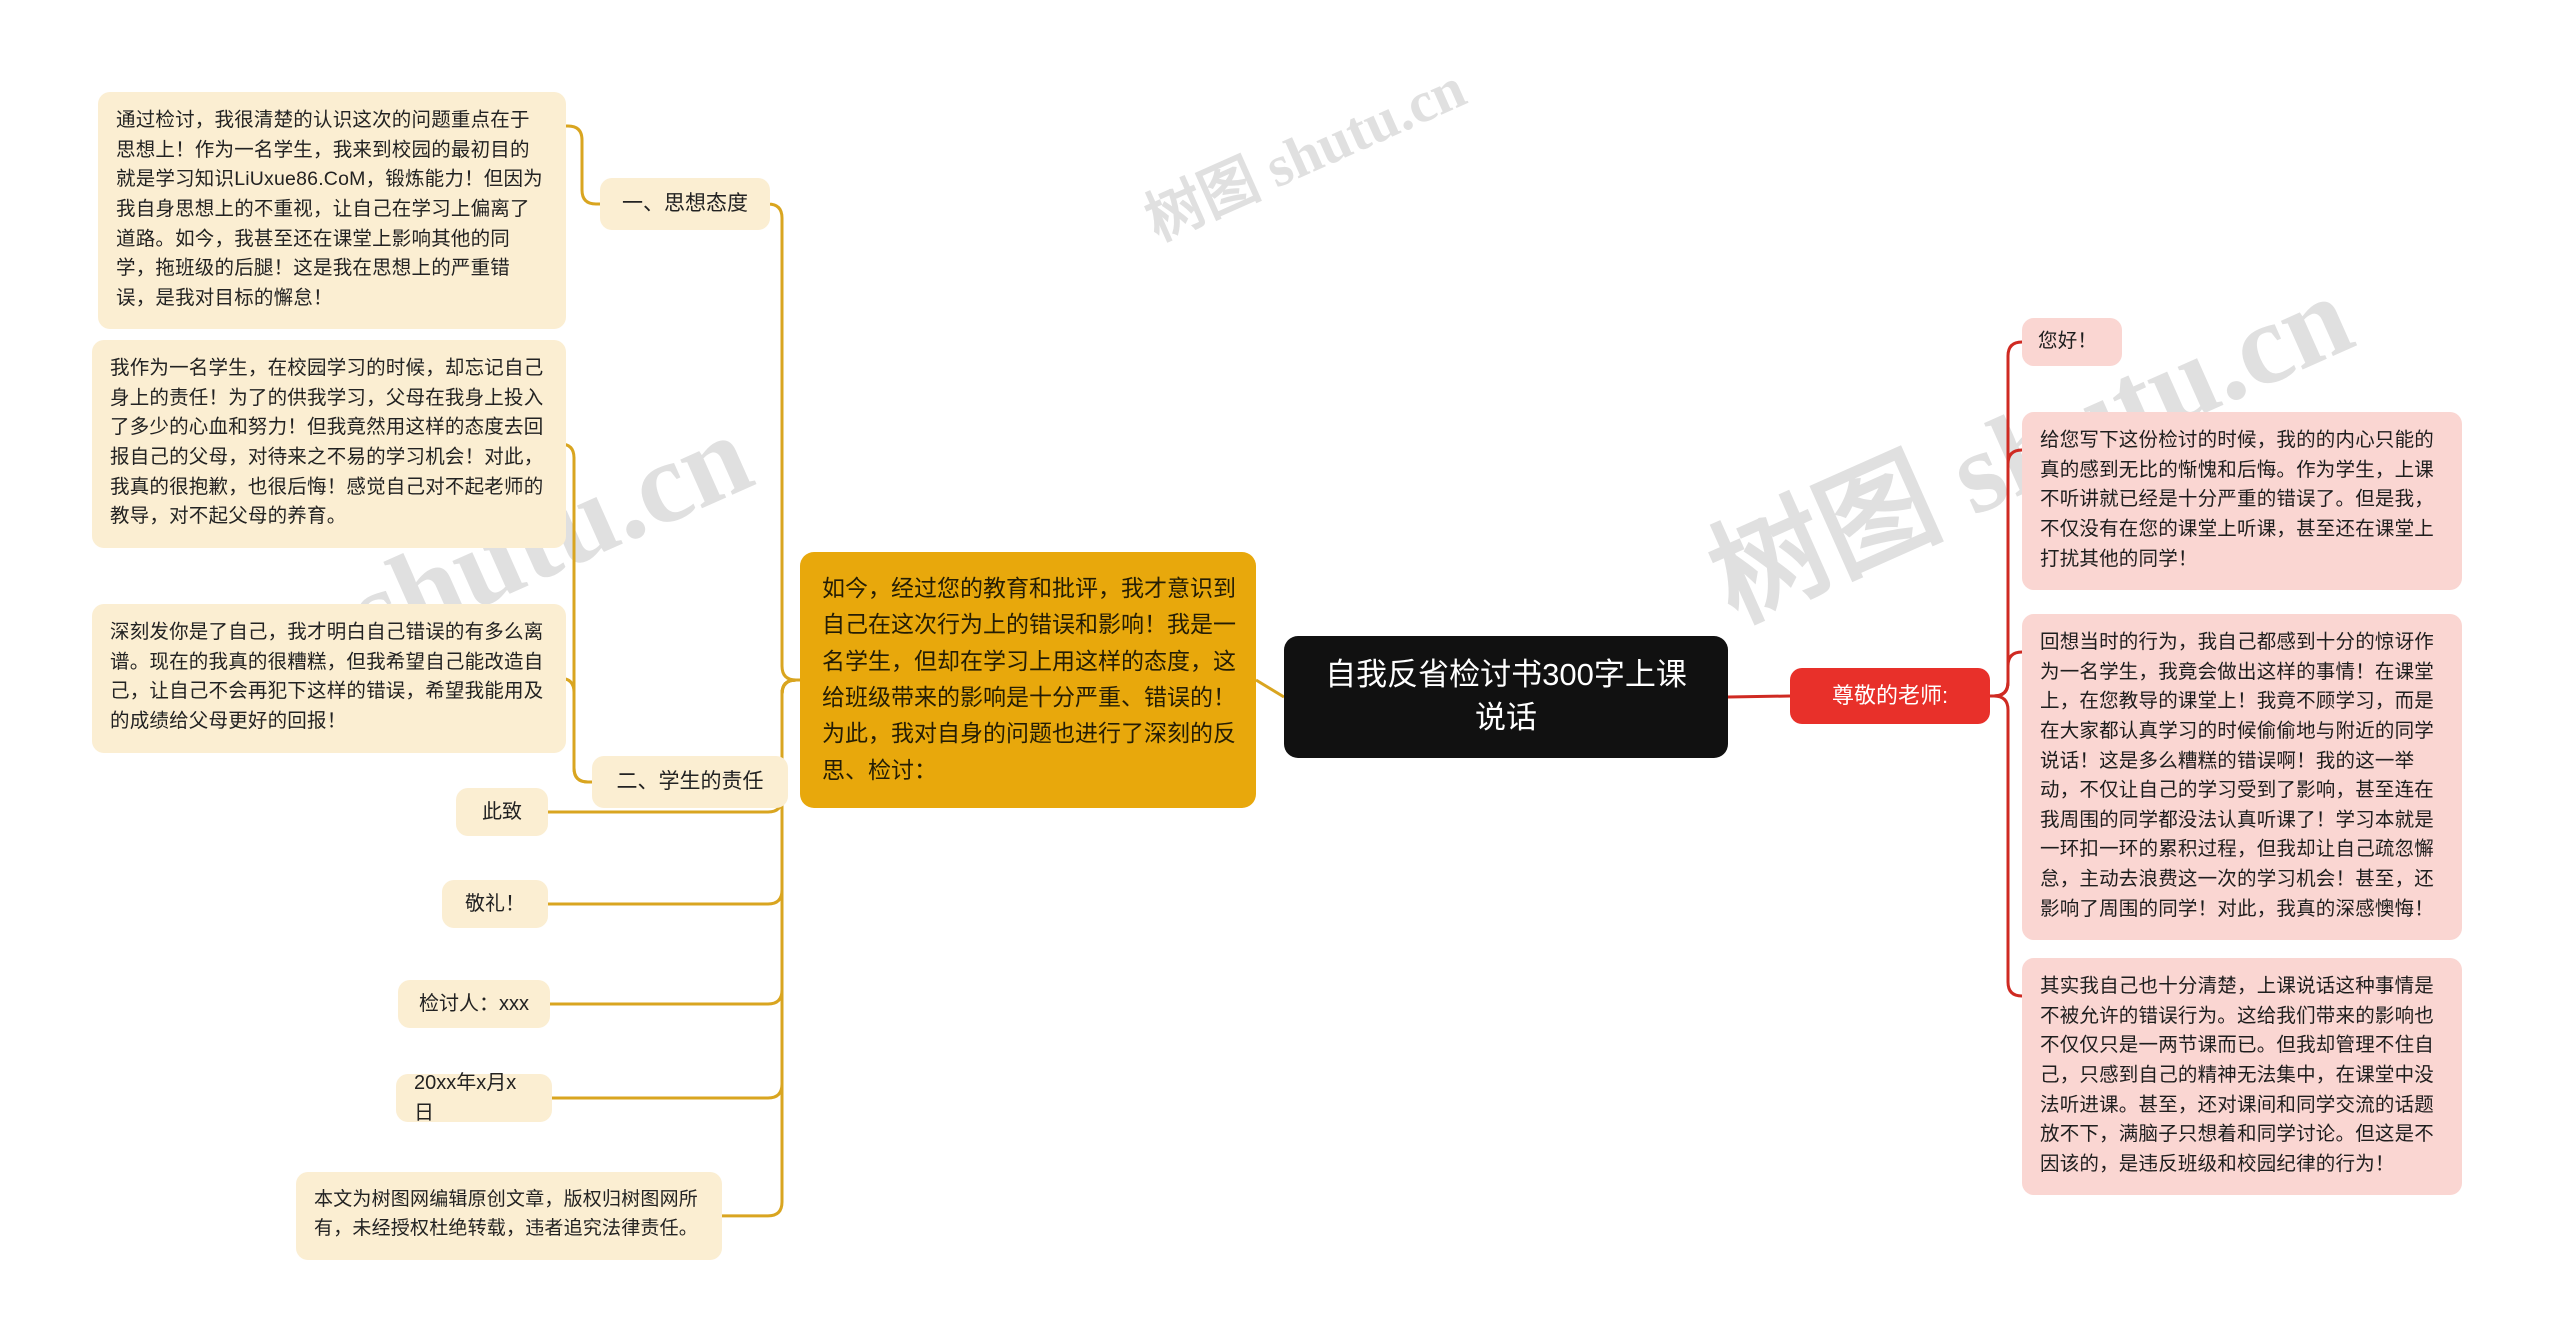 The height and width of the screenshot is (1333, 2560). I want to click on branch-label-thought-attitude: 一、思想态度, so click(685, 204).